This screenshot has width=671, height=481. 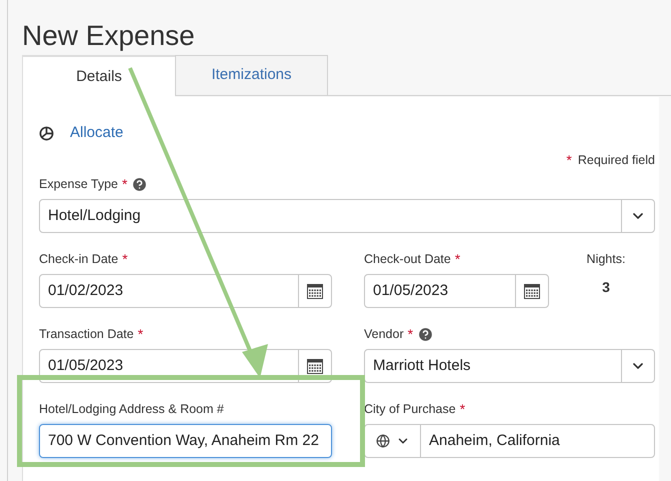 What do you see at coordinates (606, 259) in the screenshot?
I see `nights-label: Nights:` at bounding box center [606, 259].